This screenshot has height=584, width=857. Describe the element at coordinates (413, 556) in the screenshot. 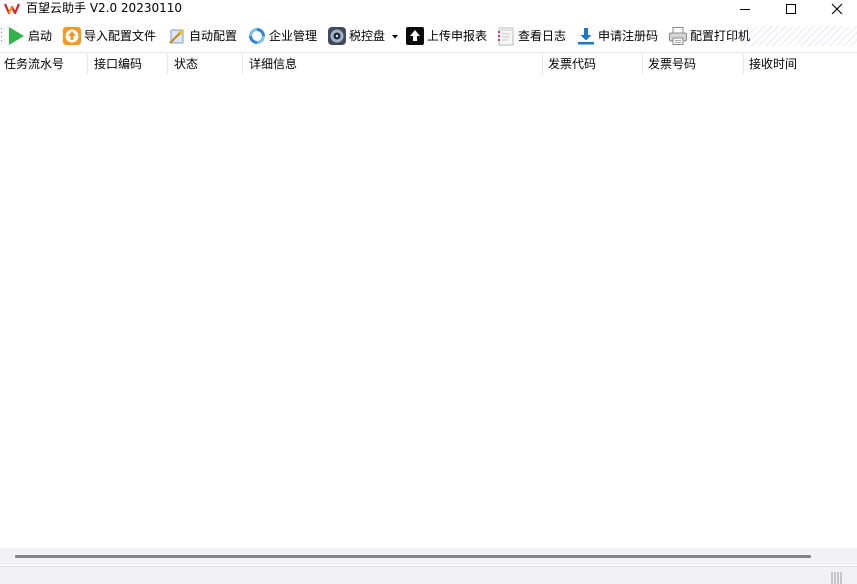

I see `horizontal-scrollbar-thumb` at that location.